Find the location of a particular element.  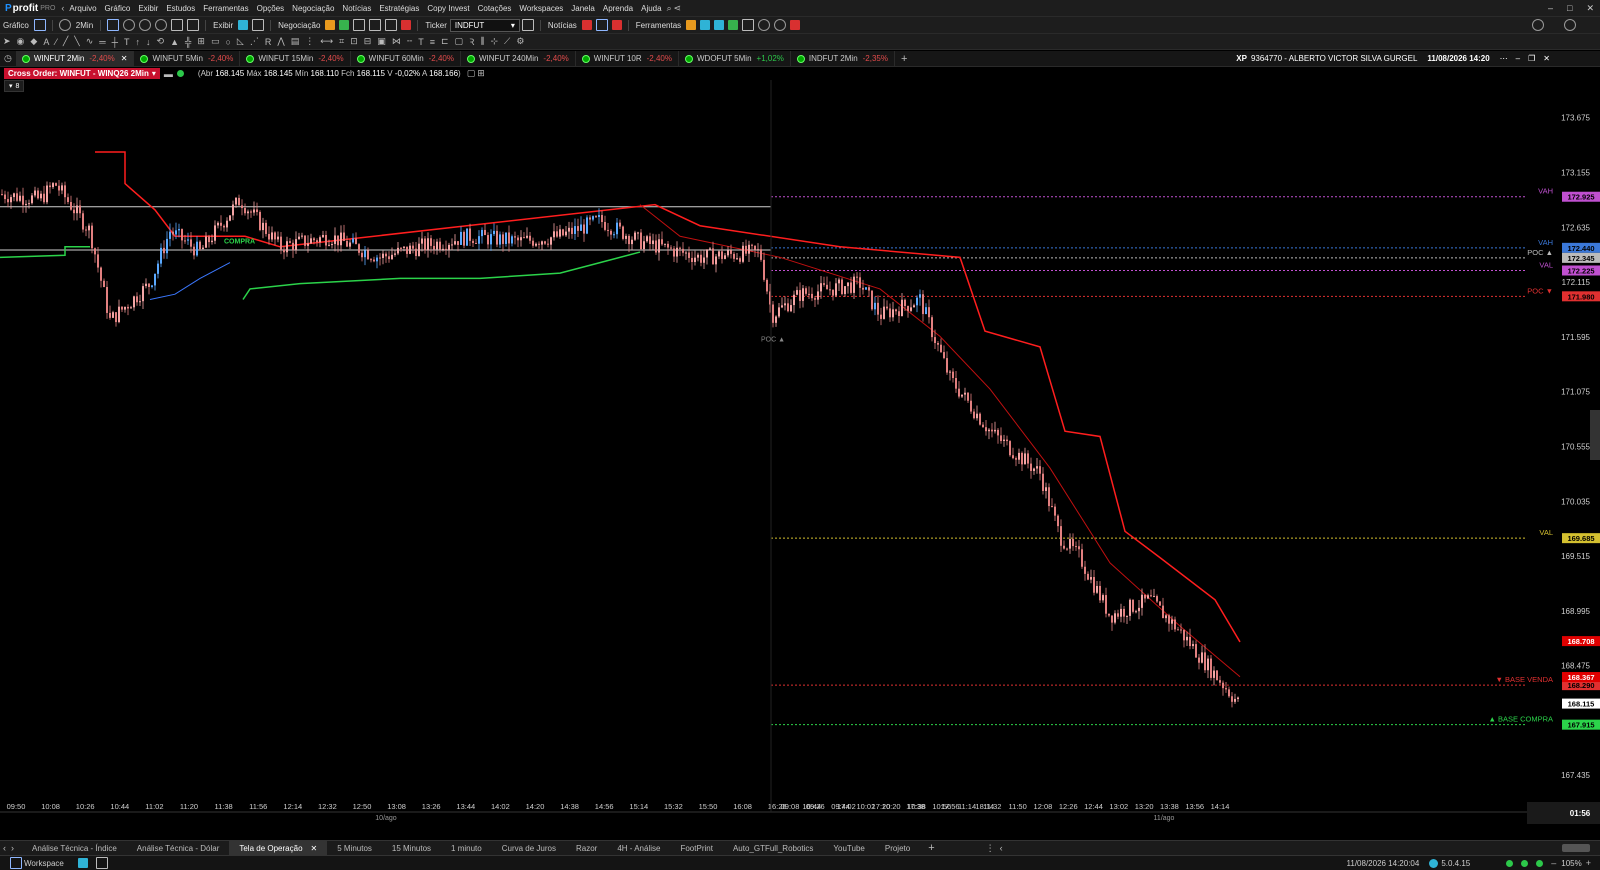

draw-tool-icon-23: ▤ is located at coordinates (295, 41).